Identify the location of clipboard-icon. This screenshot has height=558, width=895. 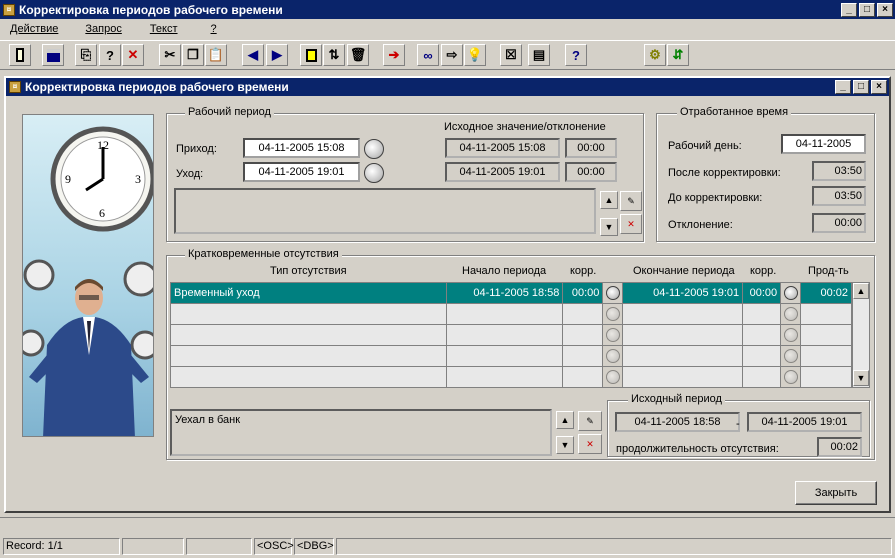
(311, 55).